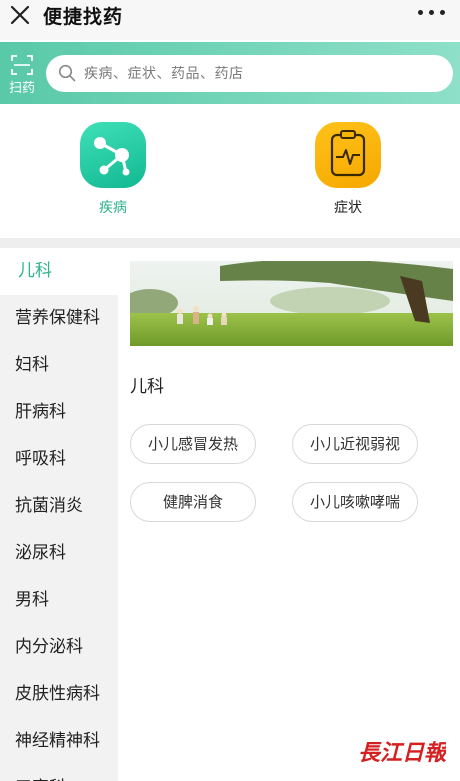  What do you see at coordinates (230, 20) in the screenshot?
I see `top-nav-bar: 便捷找药` at bounding box center [230, 20].